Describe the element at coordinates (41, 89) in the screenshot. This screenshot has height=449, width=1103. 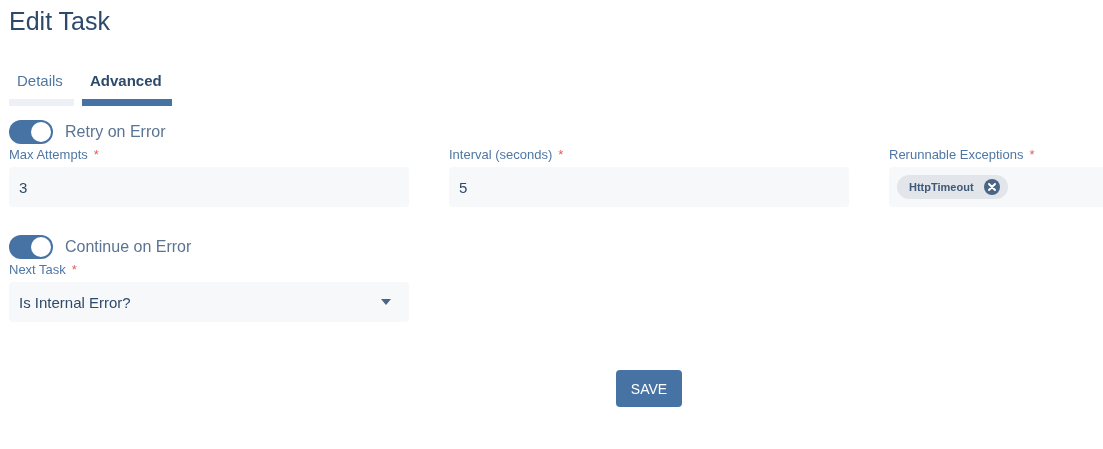
I see `tab: Details` at that location.